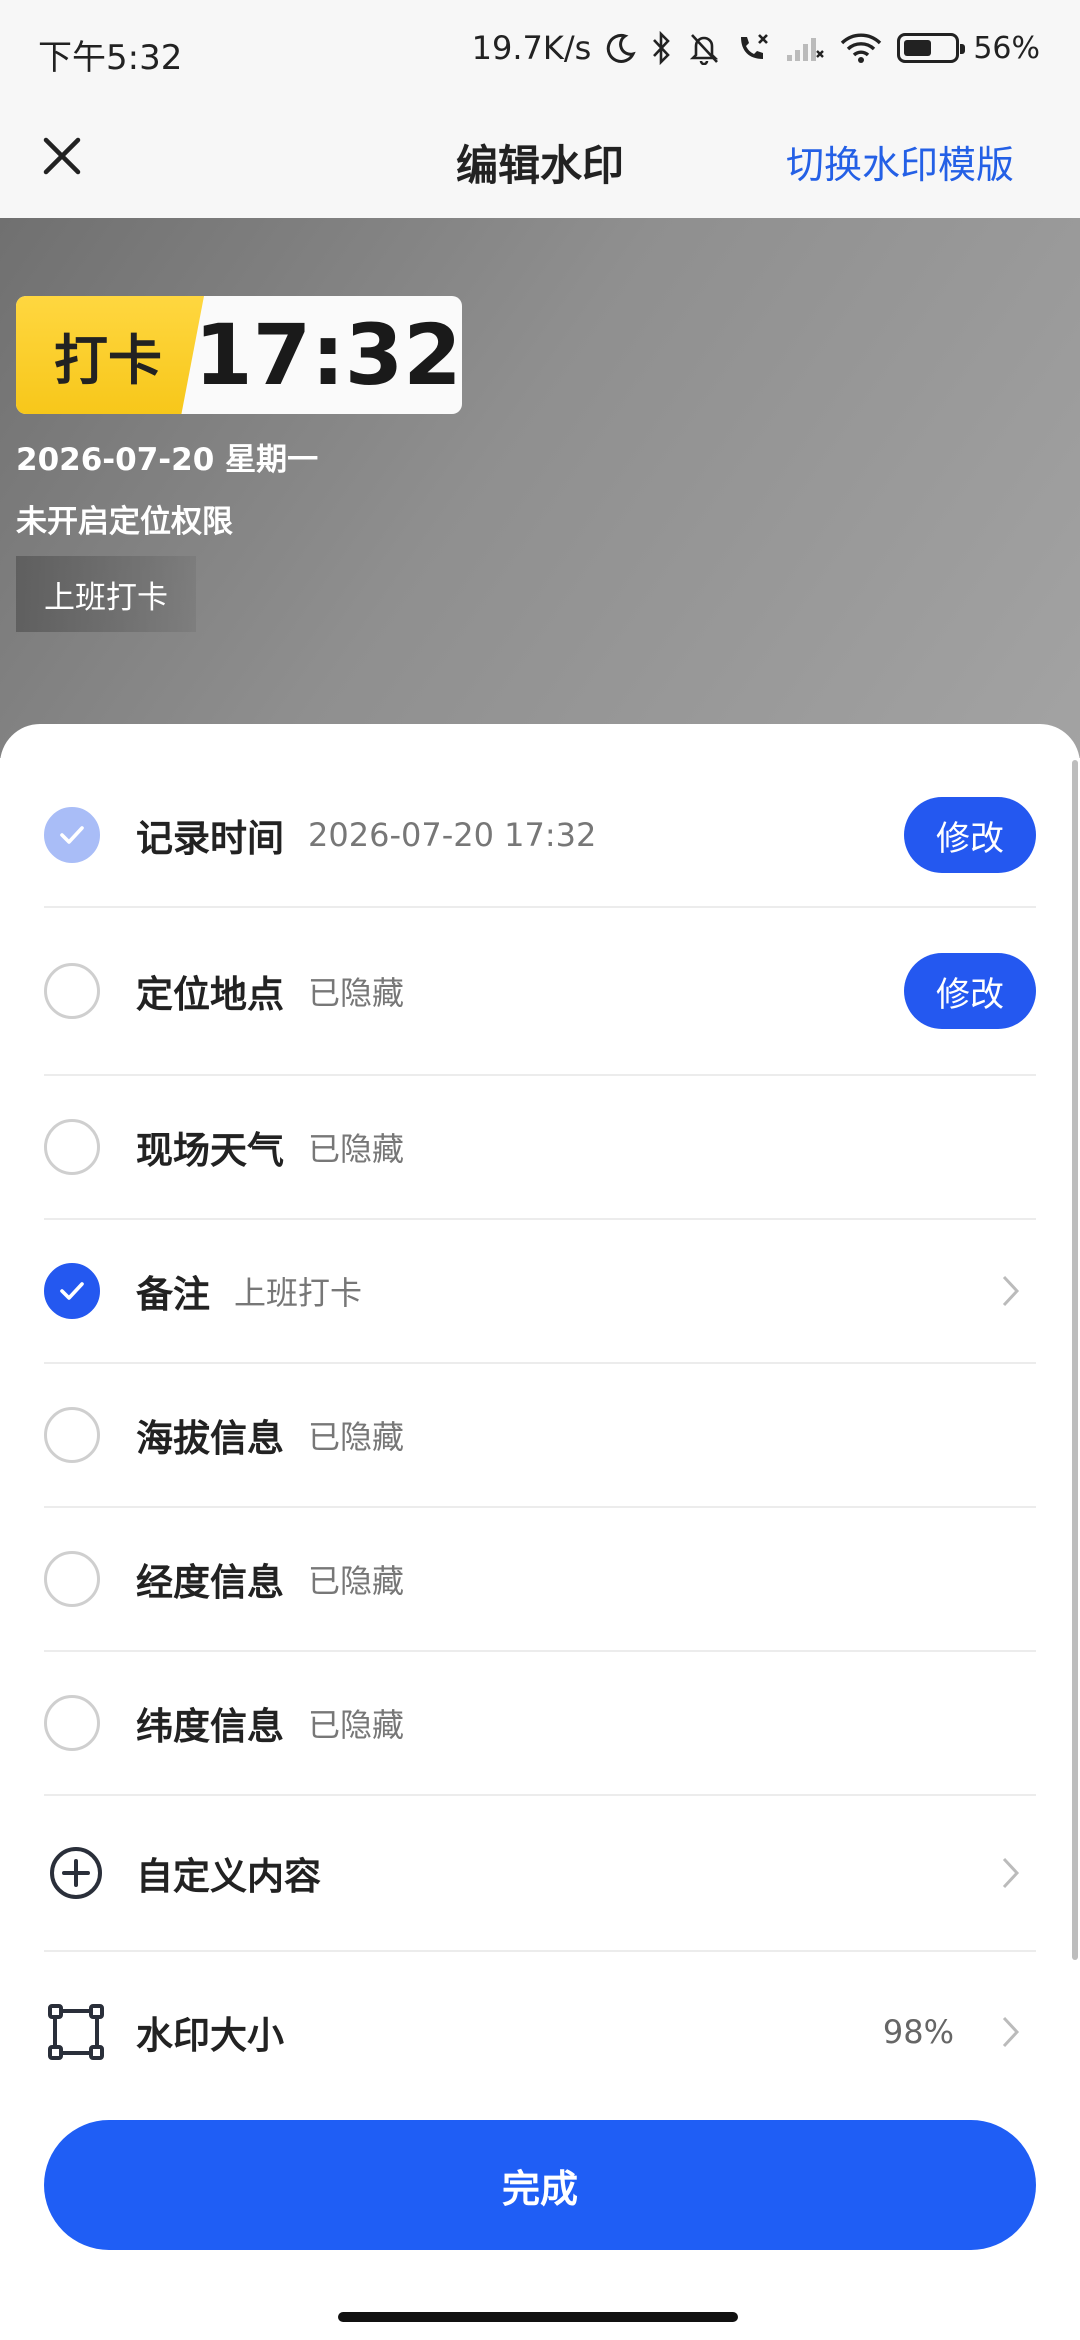  Describe the element at coordinates (540, 1436) in the screenshot. I see `option-altitude: 海拔信息 已隐藏` at that location.